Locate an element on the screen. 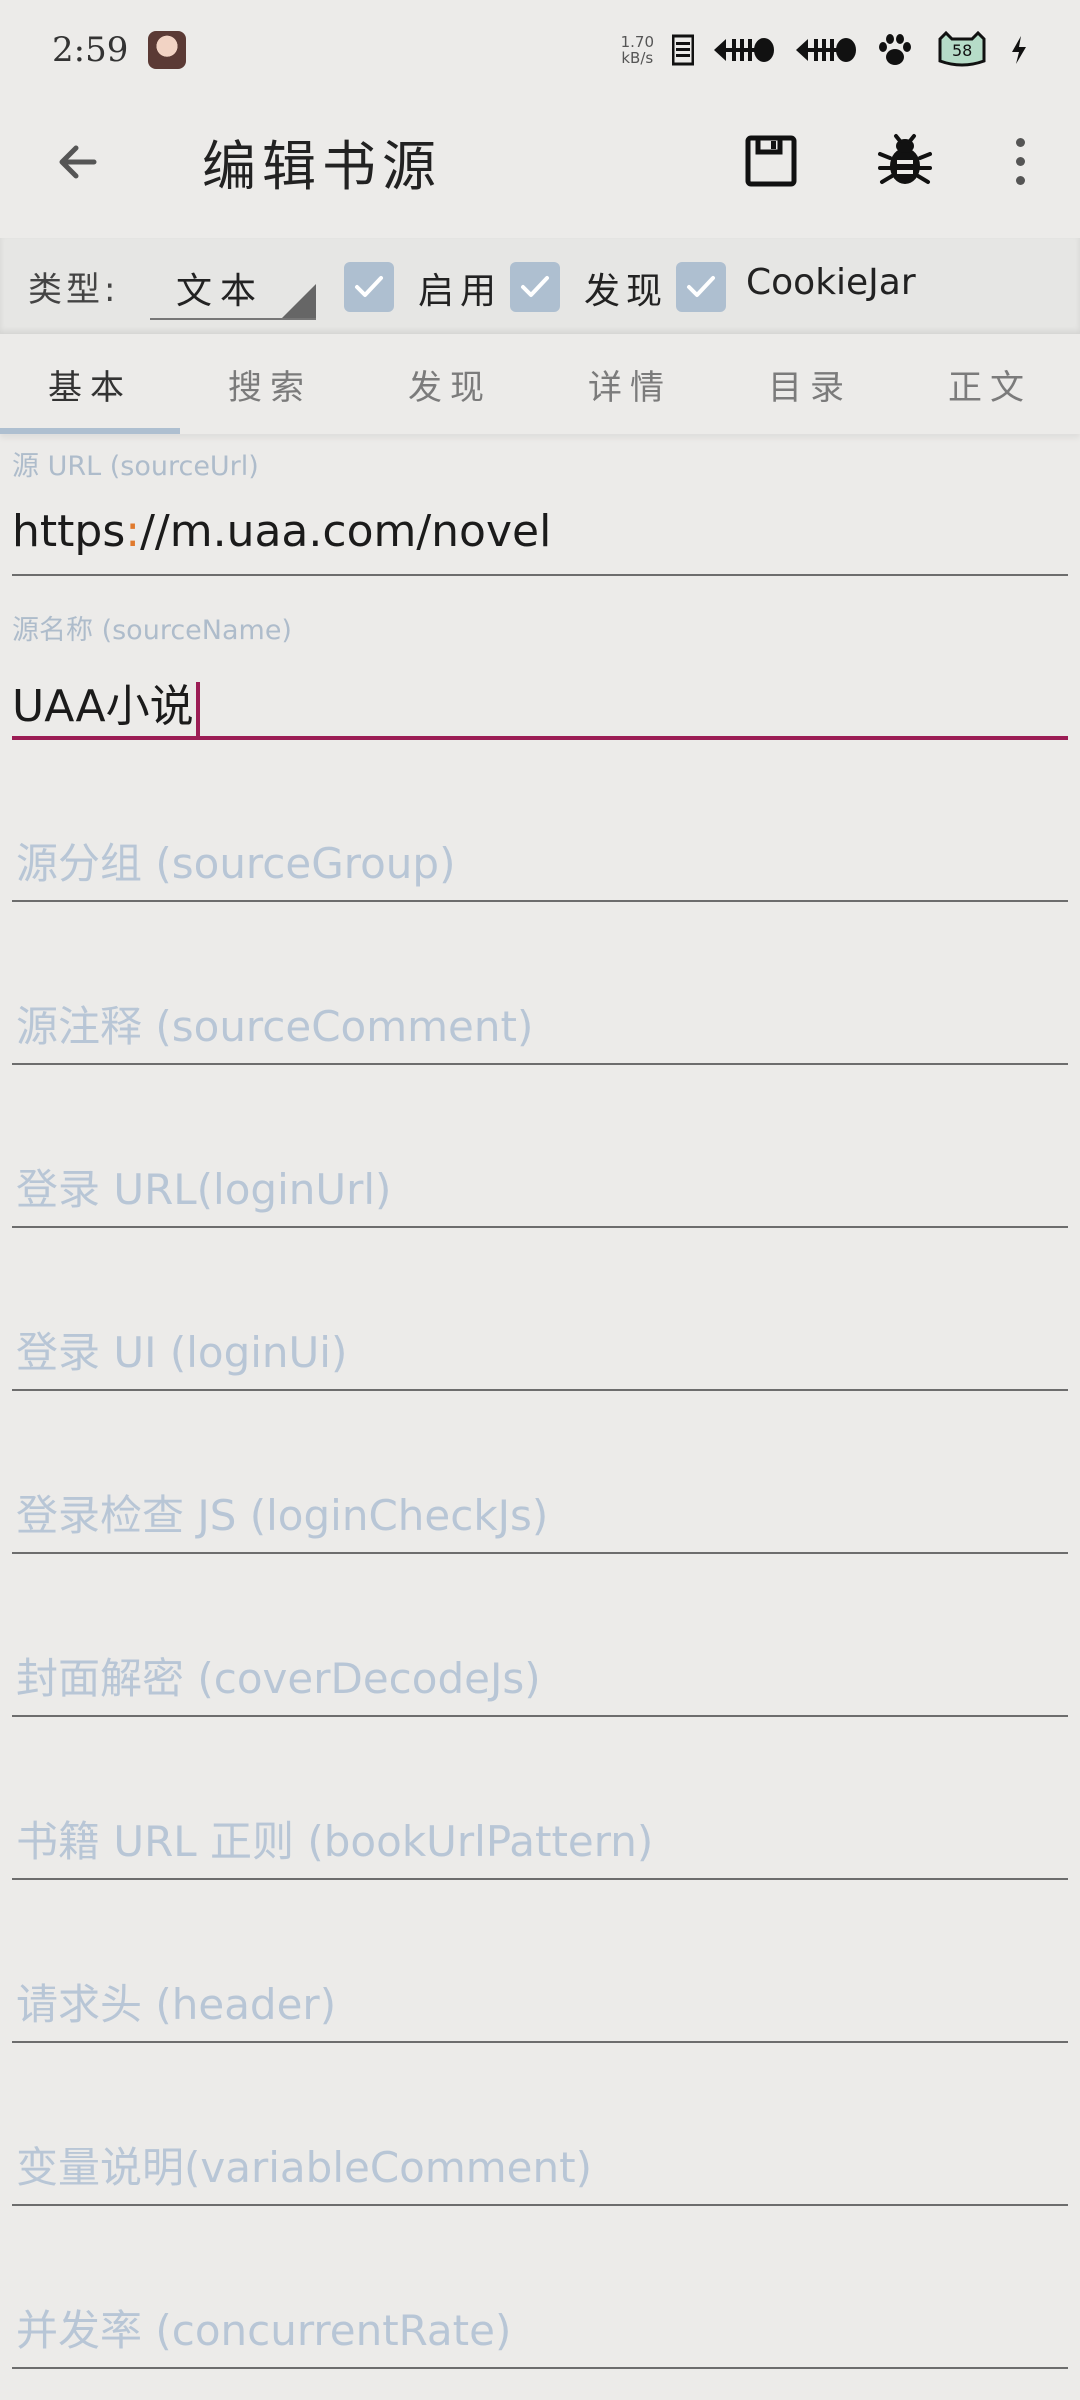 Image resolution: width=1080 pixels, height=2400 pixels. enable-checkbox-label: 启用 is located at coordinates (460, 288).